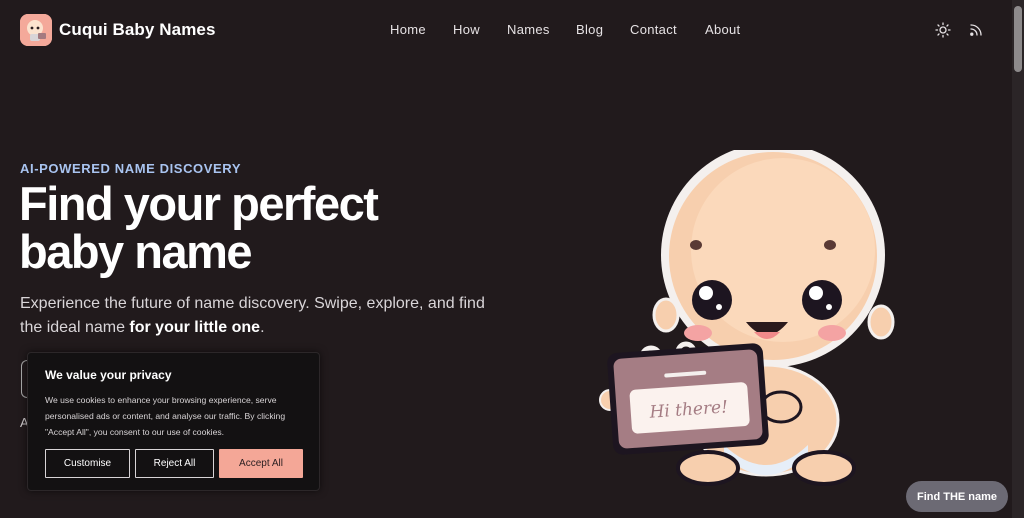 This screenshot has height=518, width=1024. What do you see at coordinates (943, 30) in the screenshot?
I see `sun-icon` at bounding box center [943, 30].